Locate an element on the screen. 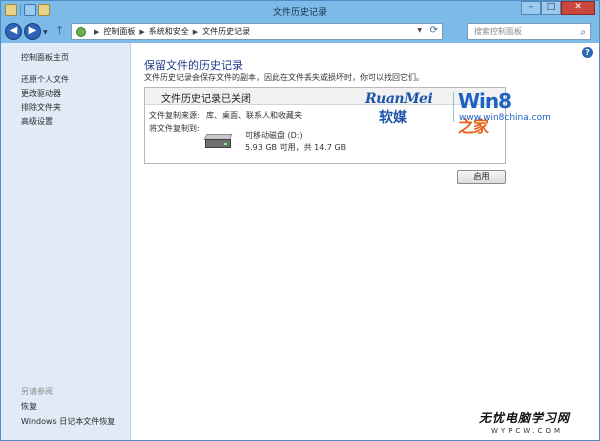  breadcrumb-file-history: 文件历史记录 is located at coordinates (226, 31).